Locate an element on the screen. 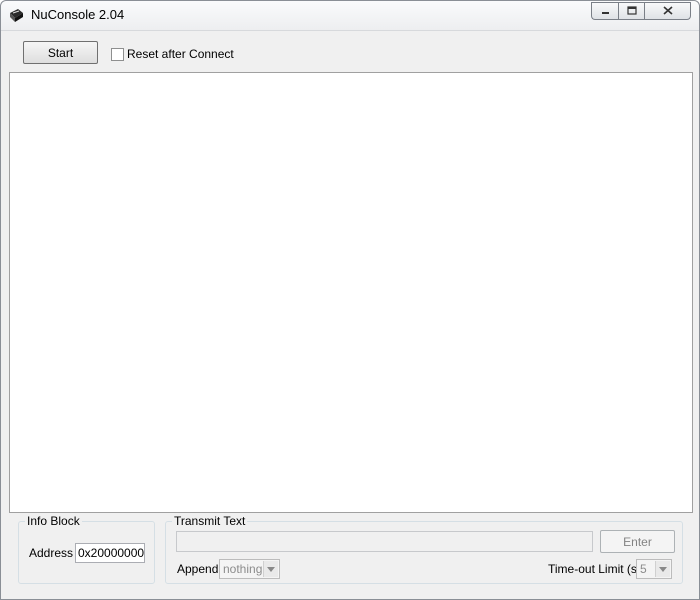 The height and width of the screenshot is (600, 700). reset-after-connect-label: Reset after Connect is located at coordinates (180, 54).